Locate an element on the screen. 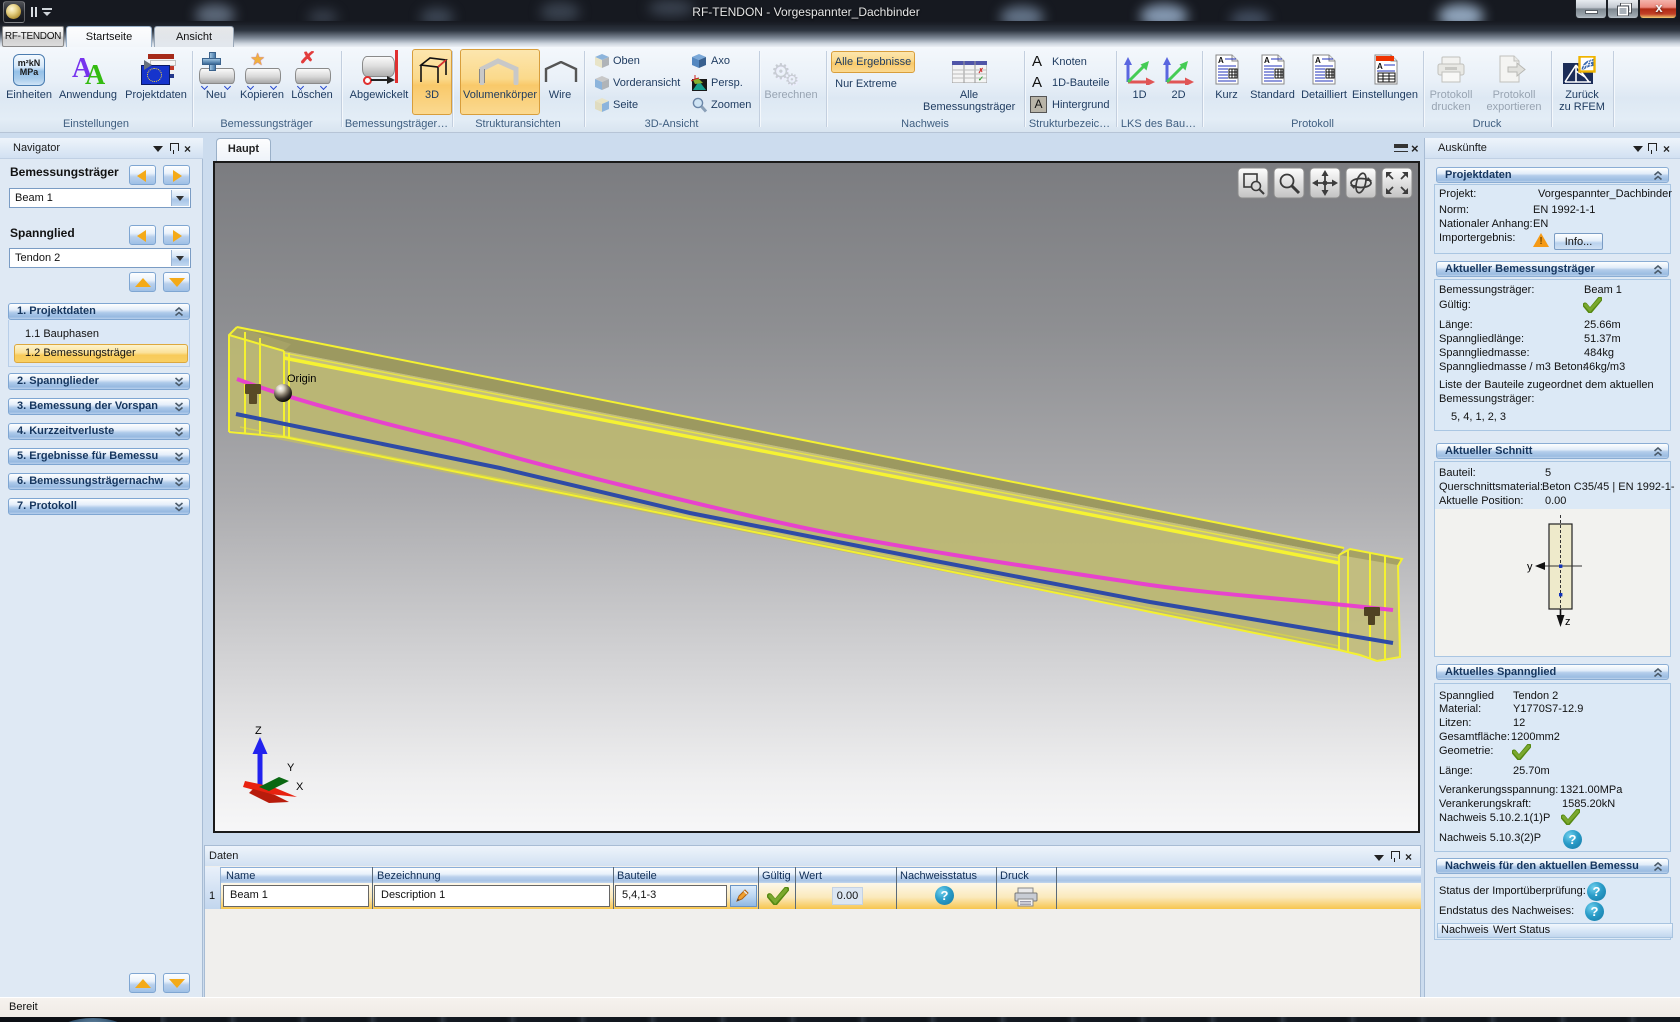 Image resolution: width=1680 pixels, height=1022 pixels. svg-text: Z is located at coordinates (258, 731).